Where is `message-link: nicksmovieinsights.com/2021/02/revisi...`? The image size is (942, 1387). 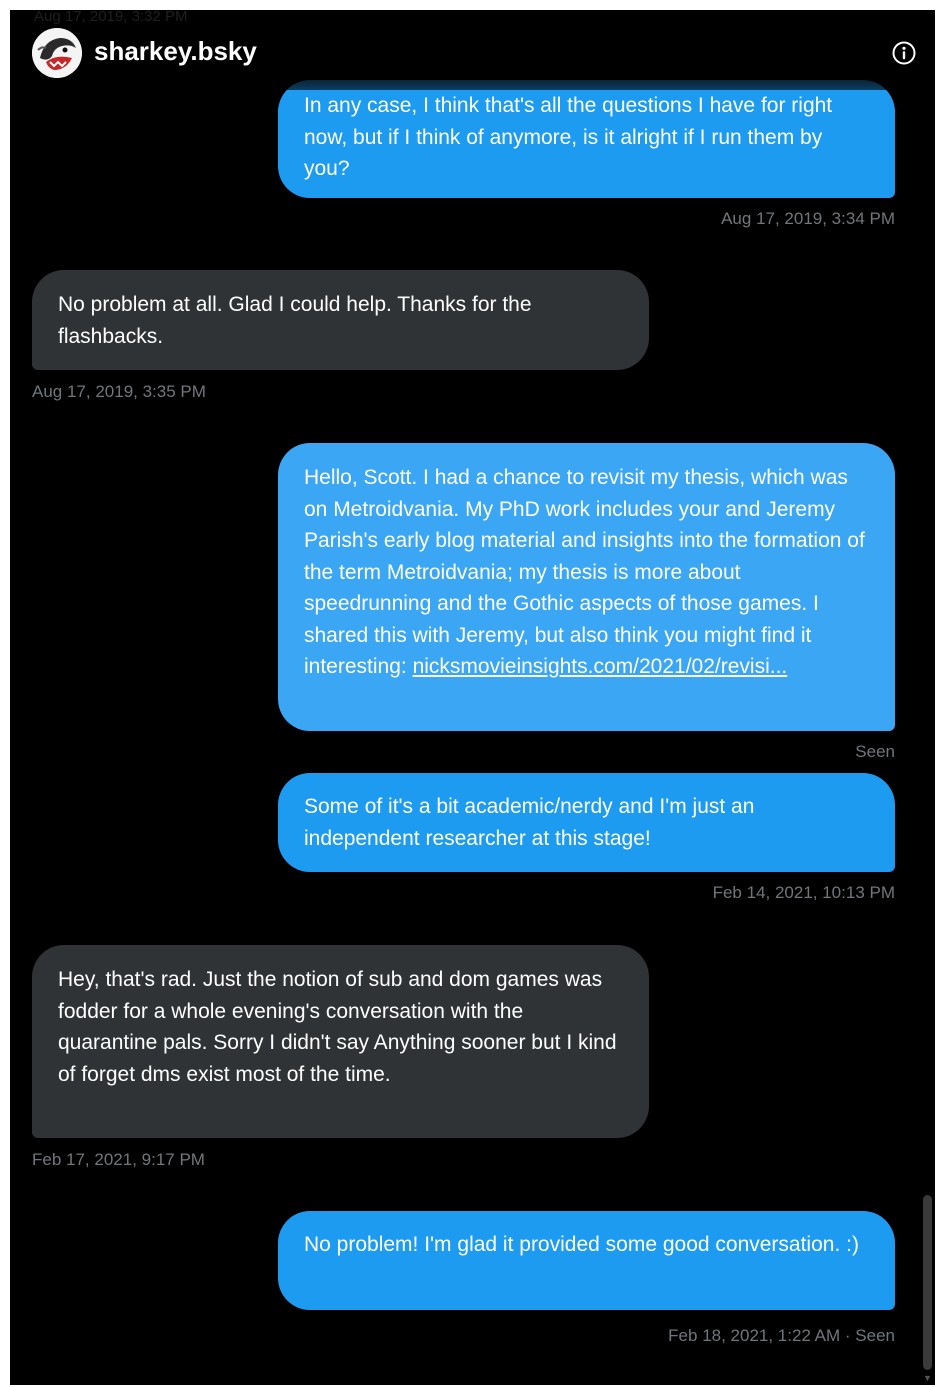
message-link: nicksmovieinsights.com/2021/02/revisi... is located at coordinates (600, 666).